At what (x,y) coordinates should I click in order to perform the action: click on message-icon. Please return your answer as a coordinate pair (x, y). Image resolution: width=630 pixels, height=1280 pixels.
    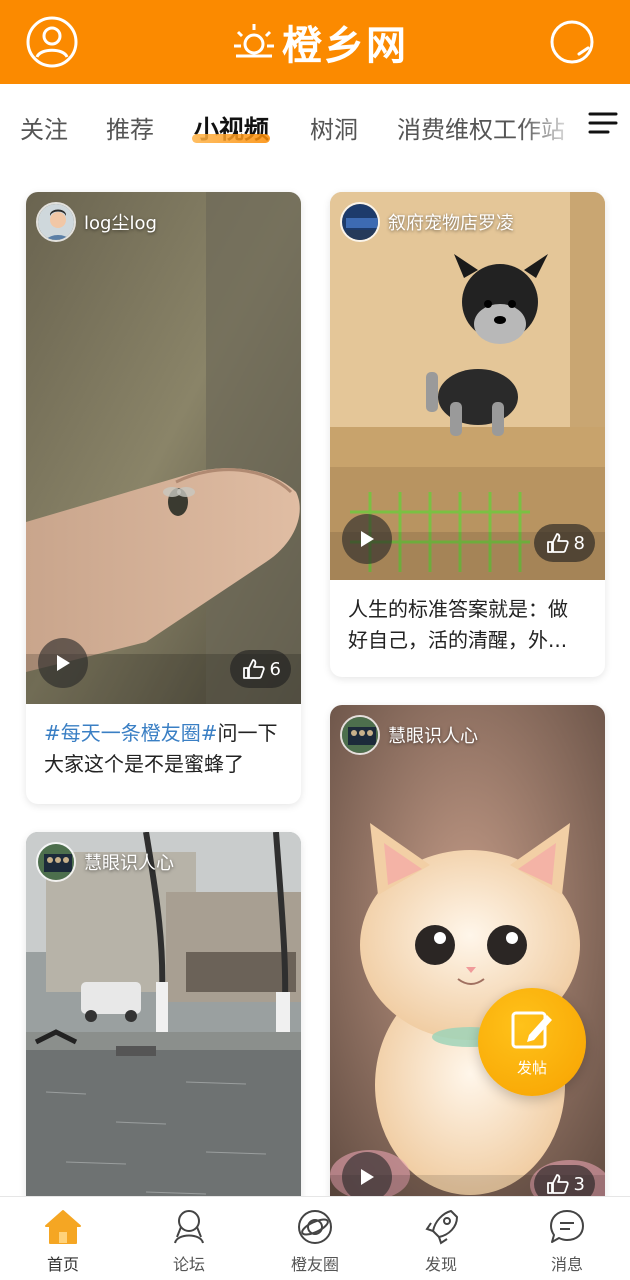
    Looking at the image, I should click on (567, 1227).